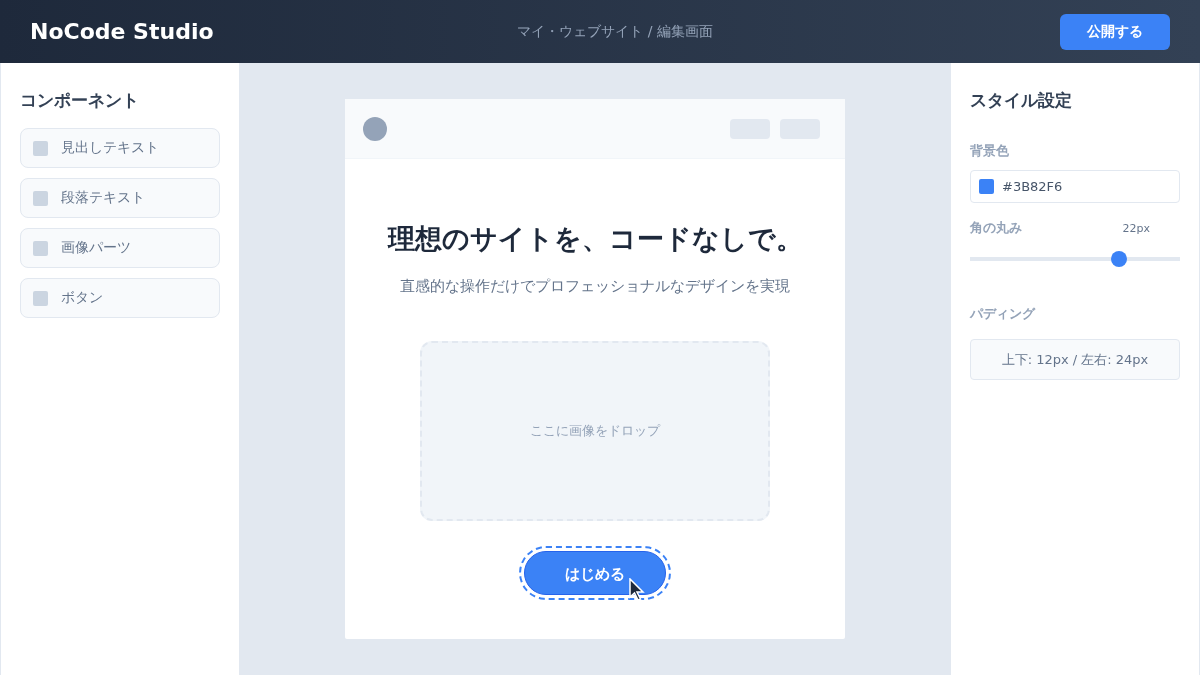  I want to click on field-label: パディング, so click(1003, 314).